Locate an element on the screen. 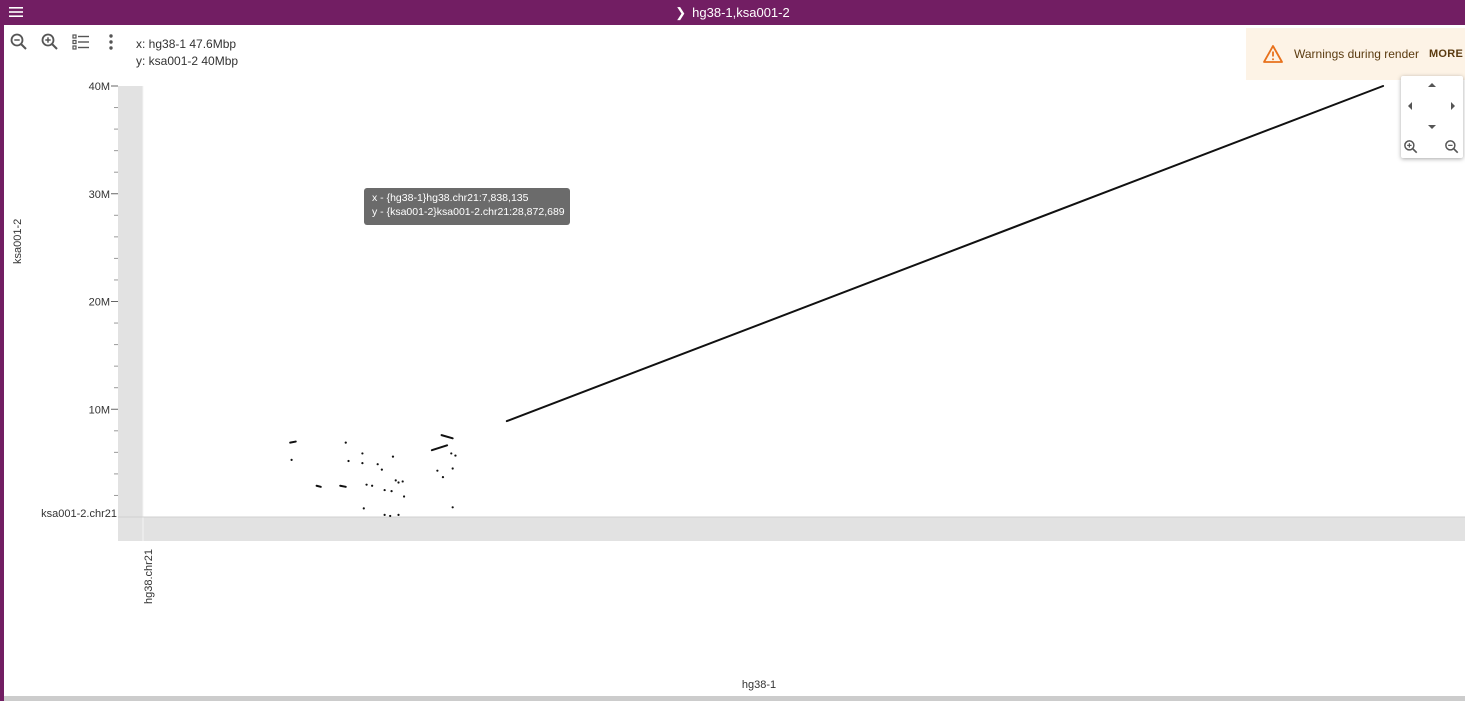 The image size is (1465, 701). y-tick-label: 10M is located at coordinates (99, 410).